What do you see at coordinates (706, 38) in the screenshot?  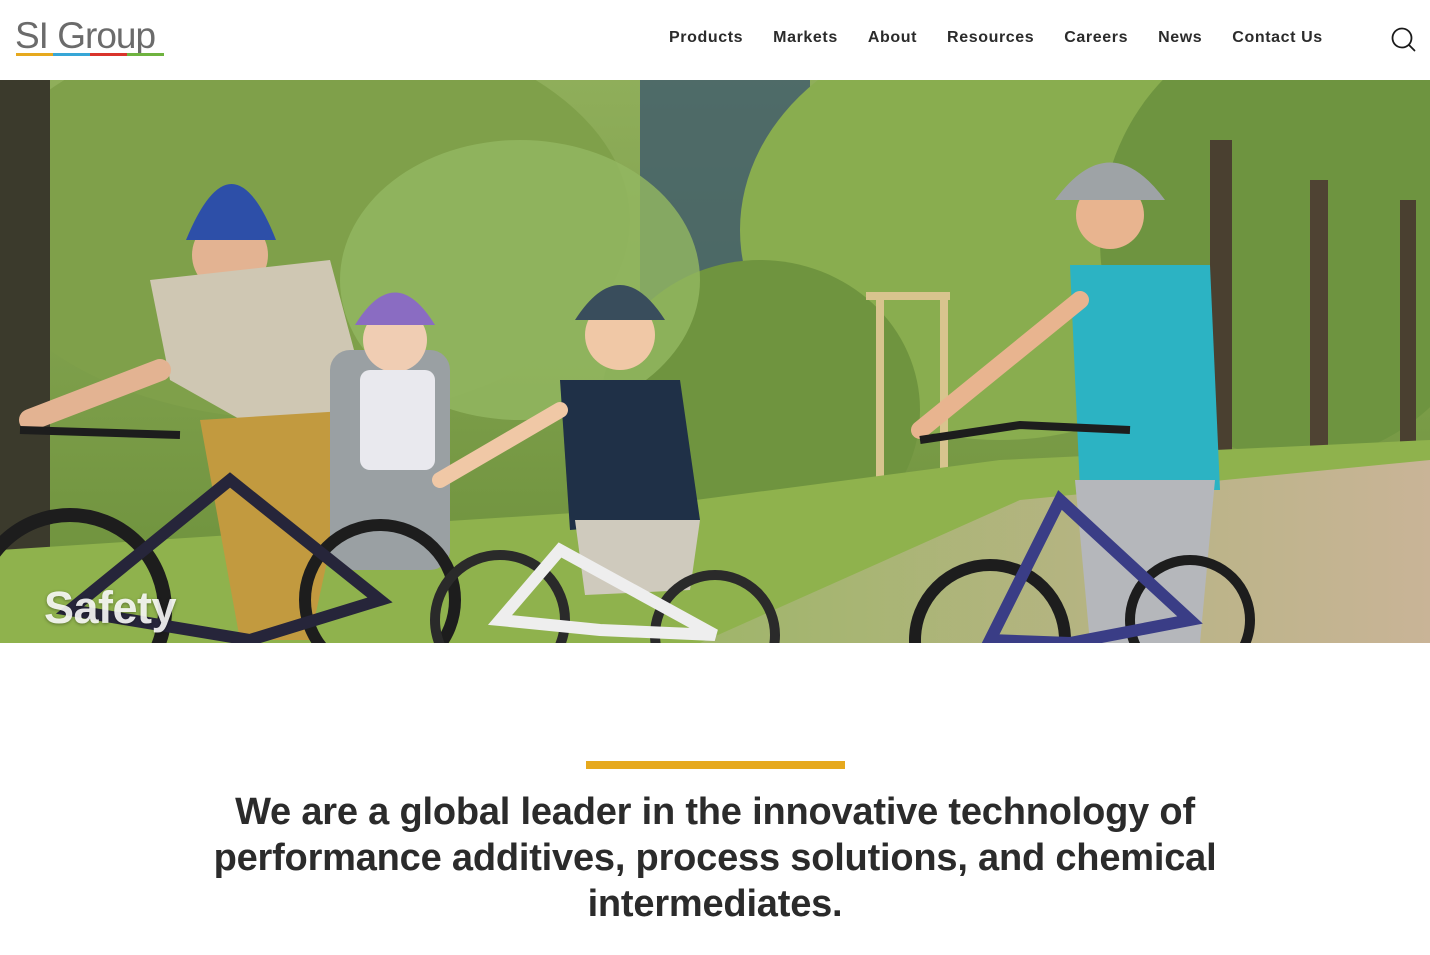 I see `nav-products: Products` at bounding box center [706, 38].